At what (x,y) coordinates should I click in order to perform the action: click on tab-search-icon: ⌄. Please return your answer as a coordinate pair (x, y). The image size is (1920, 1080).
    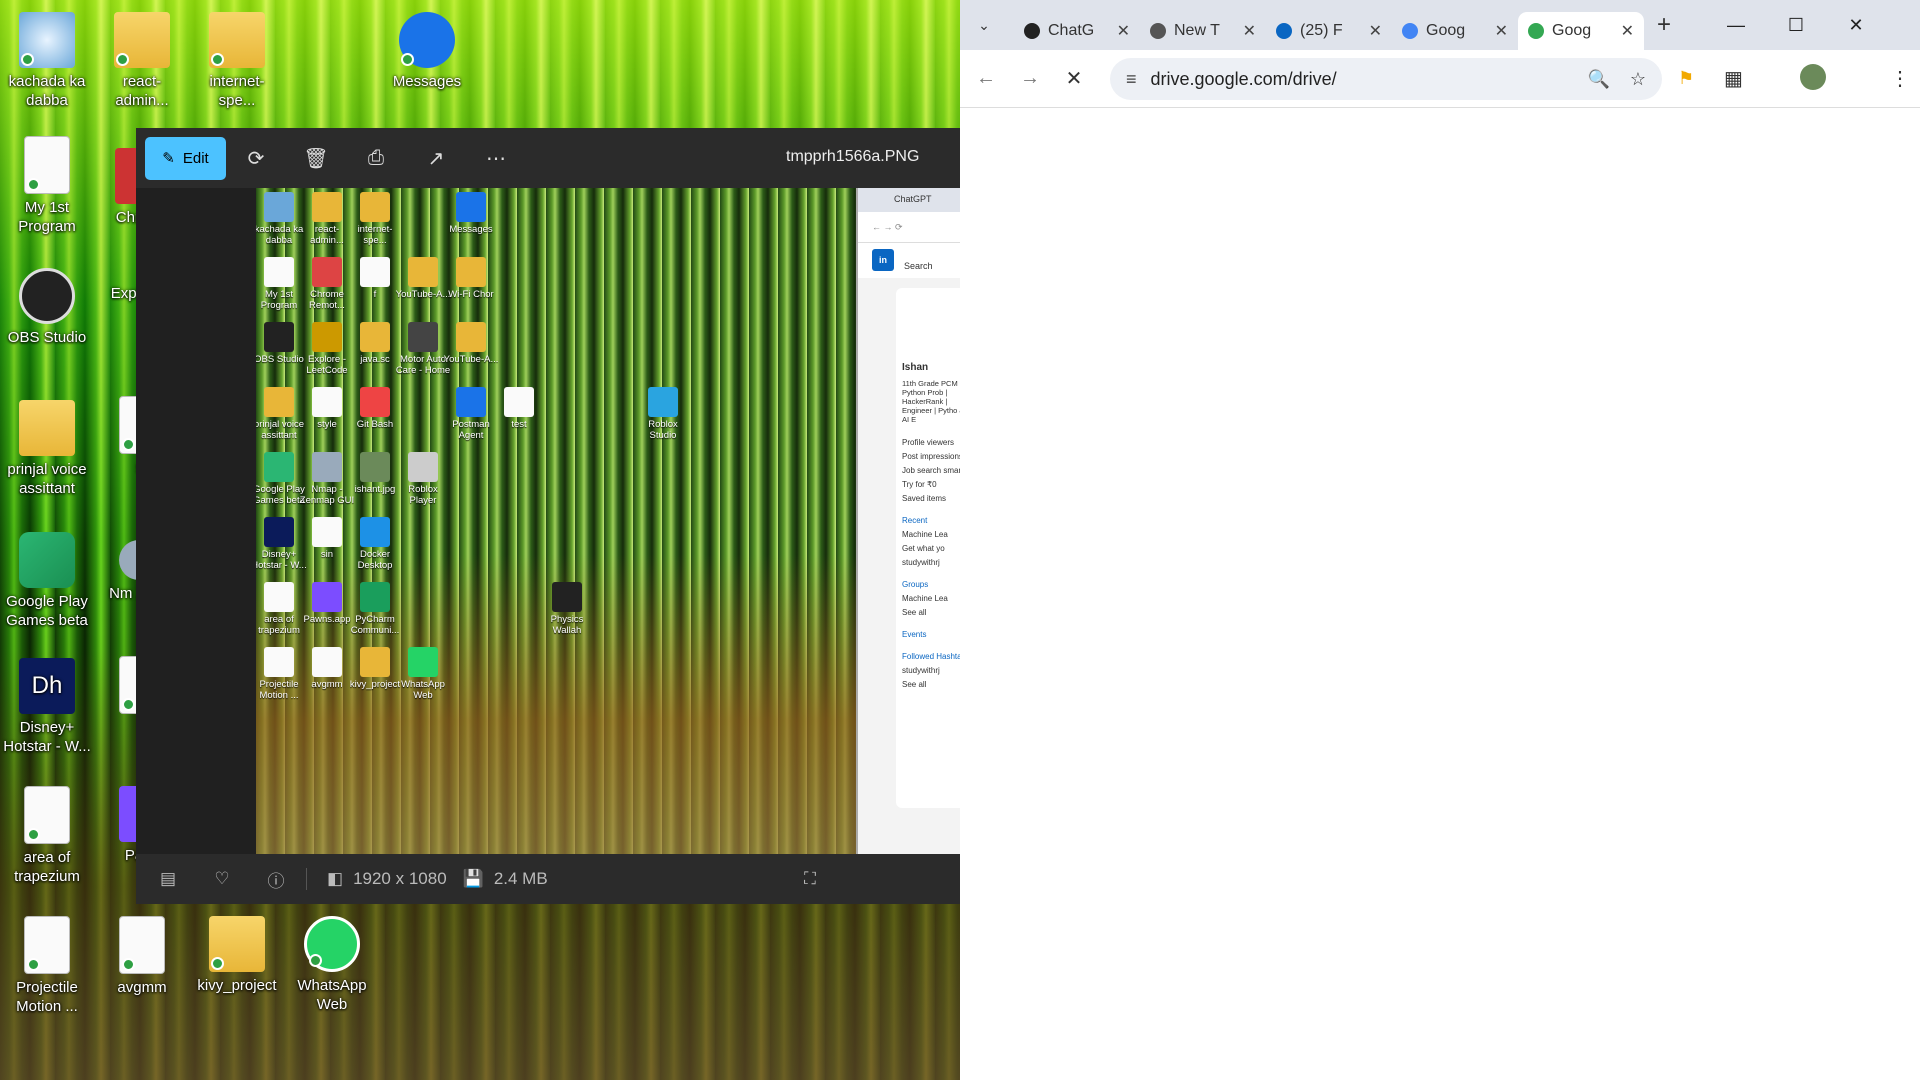
    Looking at the image, I should click on (984, 25).